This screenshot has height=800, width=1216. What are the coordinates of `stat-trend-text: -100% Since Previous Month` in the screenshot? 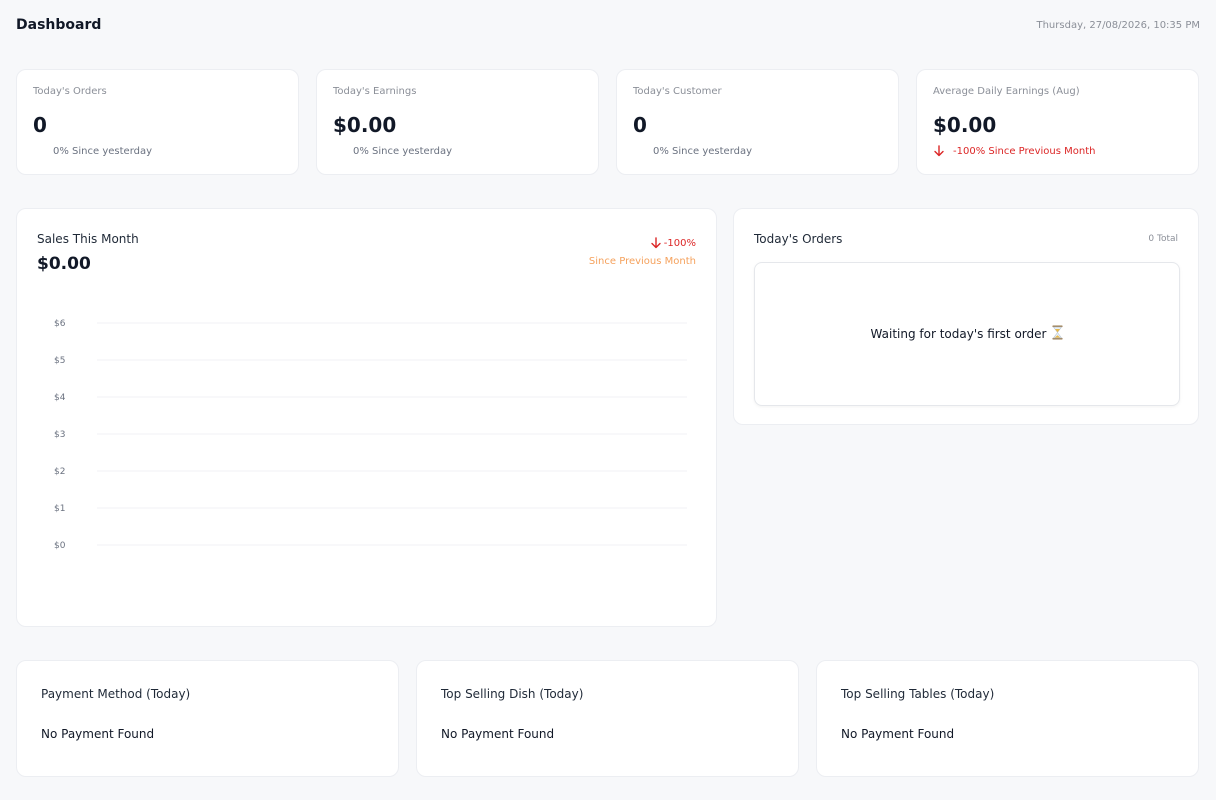 It's located at (1024, 151).